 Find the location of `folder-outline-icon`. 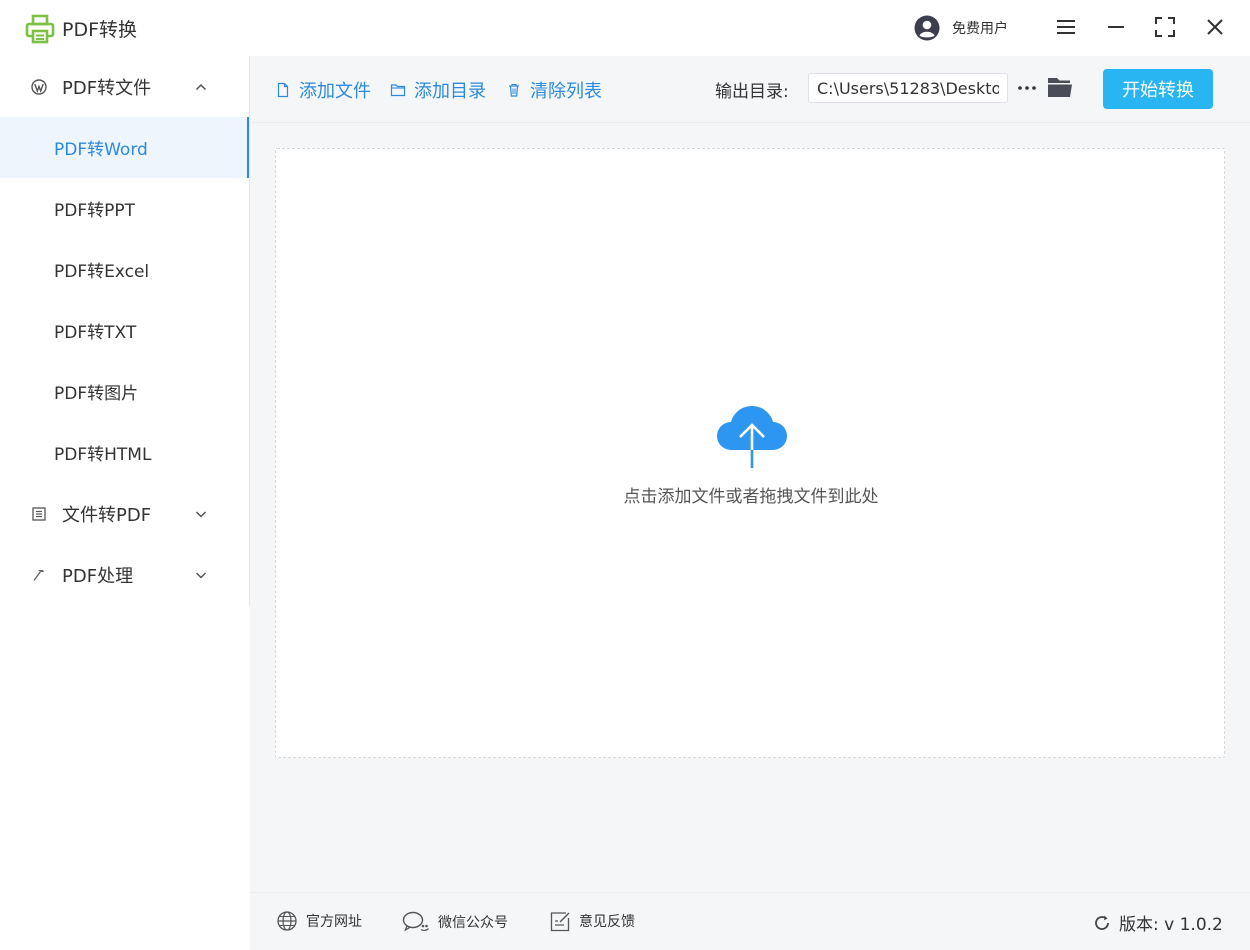

folder-outline-icon is located at coordinates (398, 90).